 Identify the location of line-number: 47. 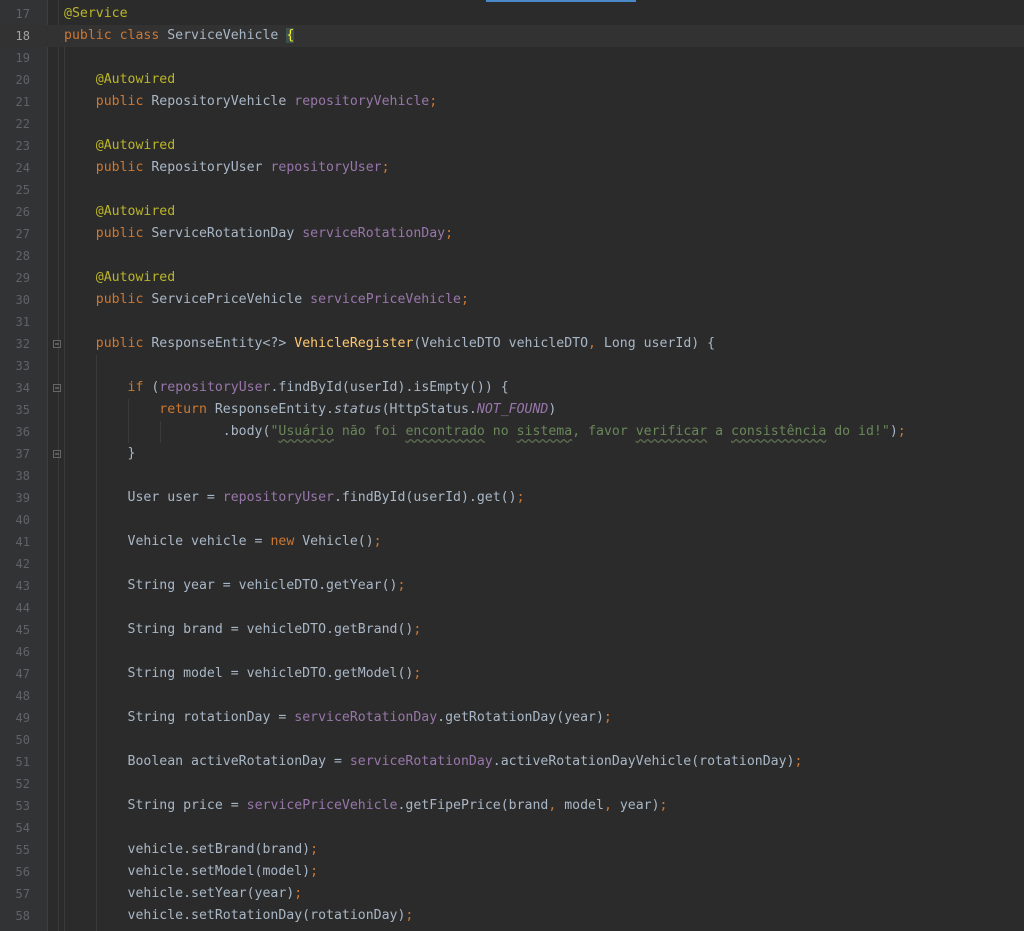
(22, 674).